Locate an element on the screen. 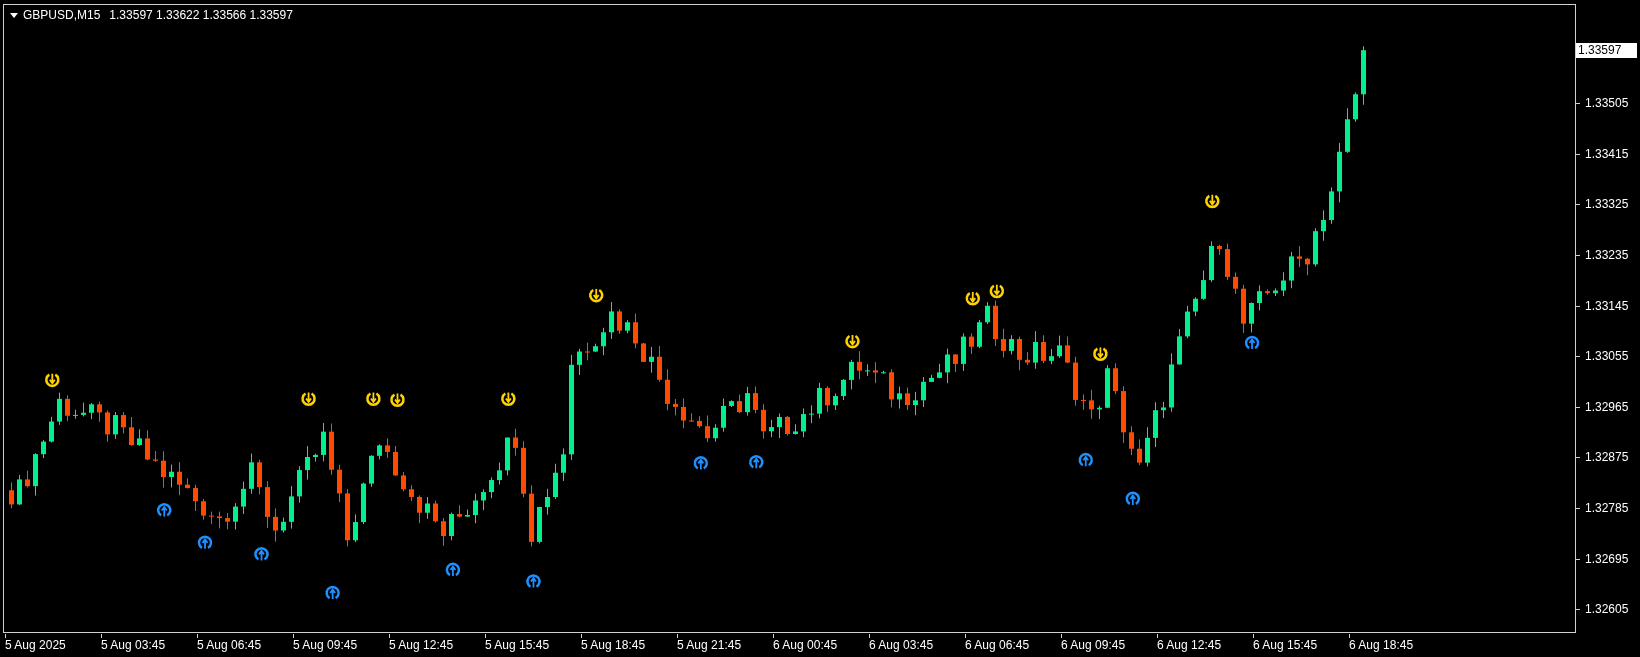 The height and width of the screenshot is (657, 1640). time-label: 6 Aug 12:45 is located at coordinates (1190, 645).